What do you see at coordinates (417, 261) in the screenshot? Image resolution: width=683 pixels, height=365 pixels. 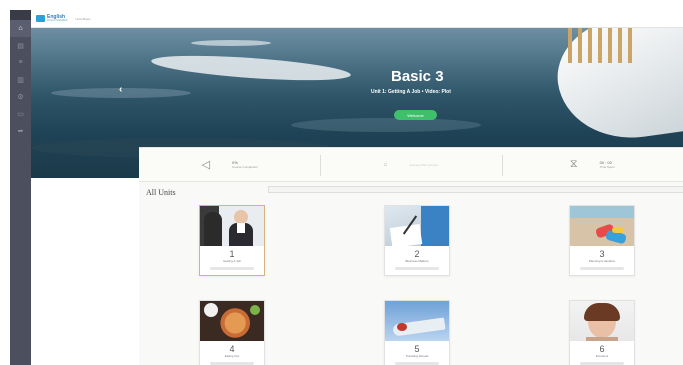 I see `unit-name: Business Matters` at bounding box center [417, 261].